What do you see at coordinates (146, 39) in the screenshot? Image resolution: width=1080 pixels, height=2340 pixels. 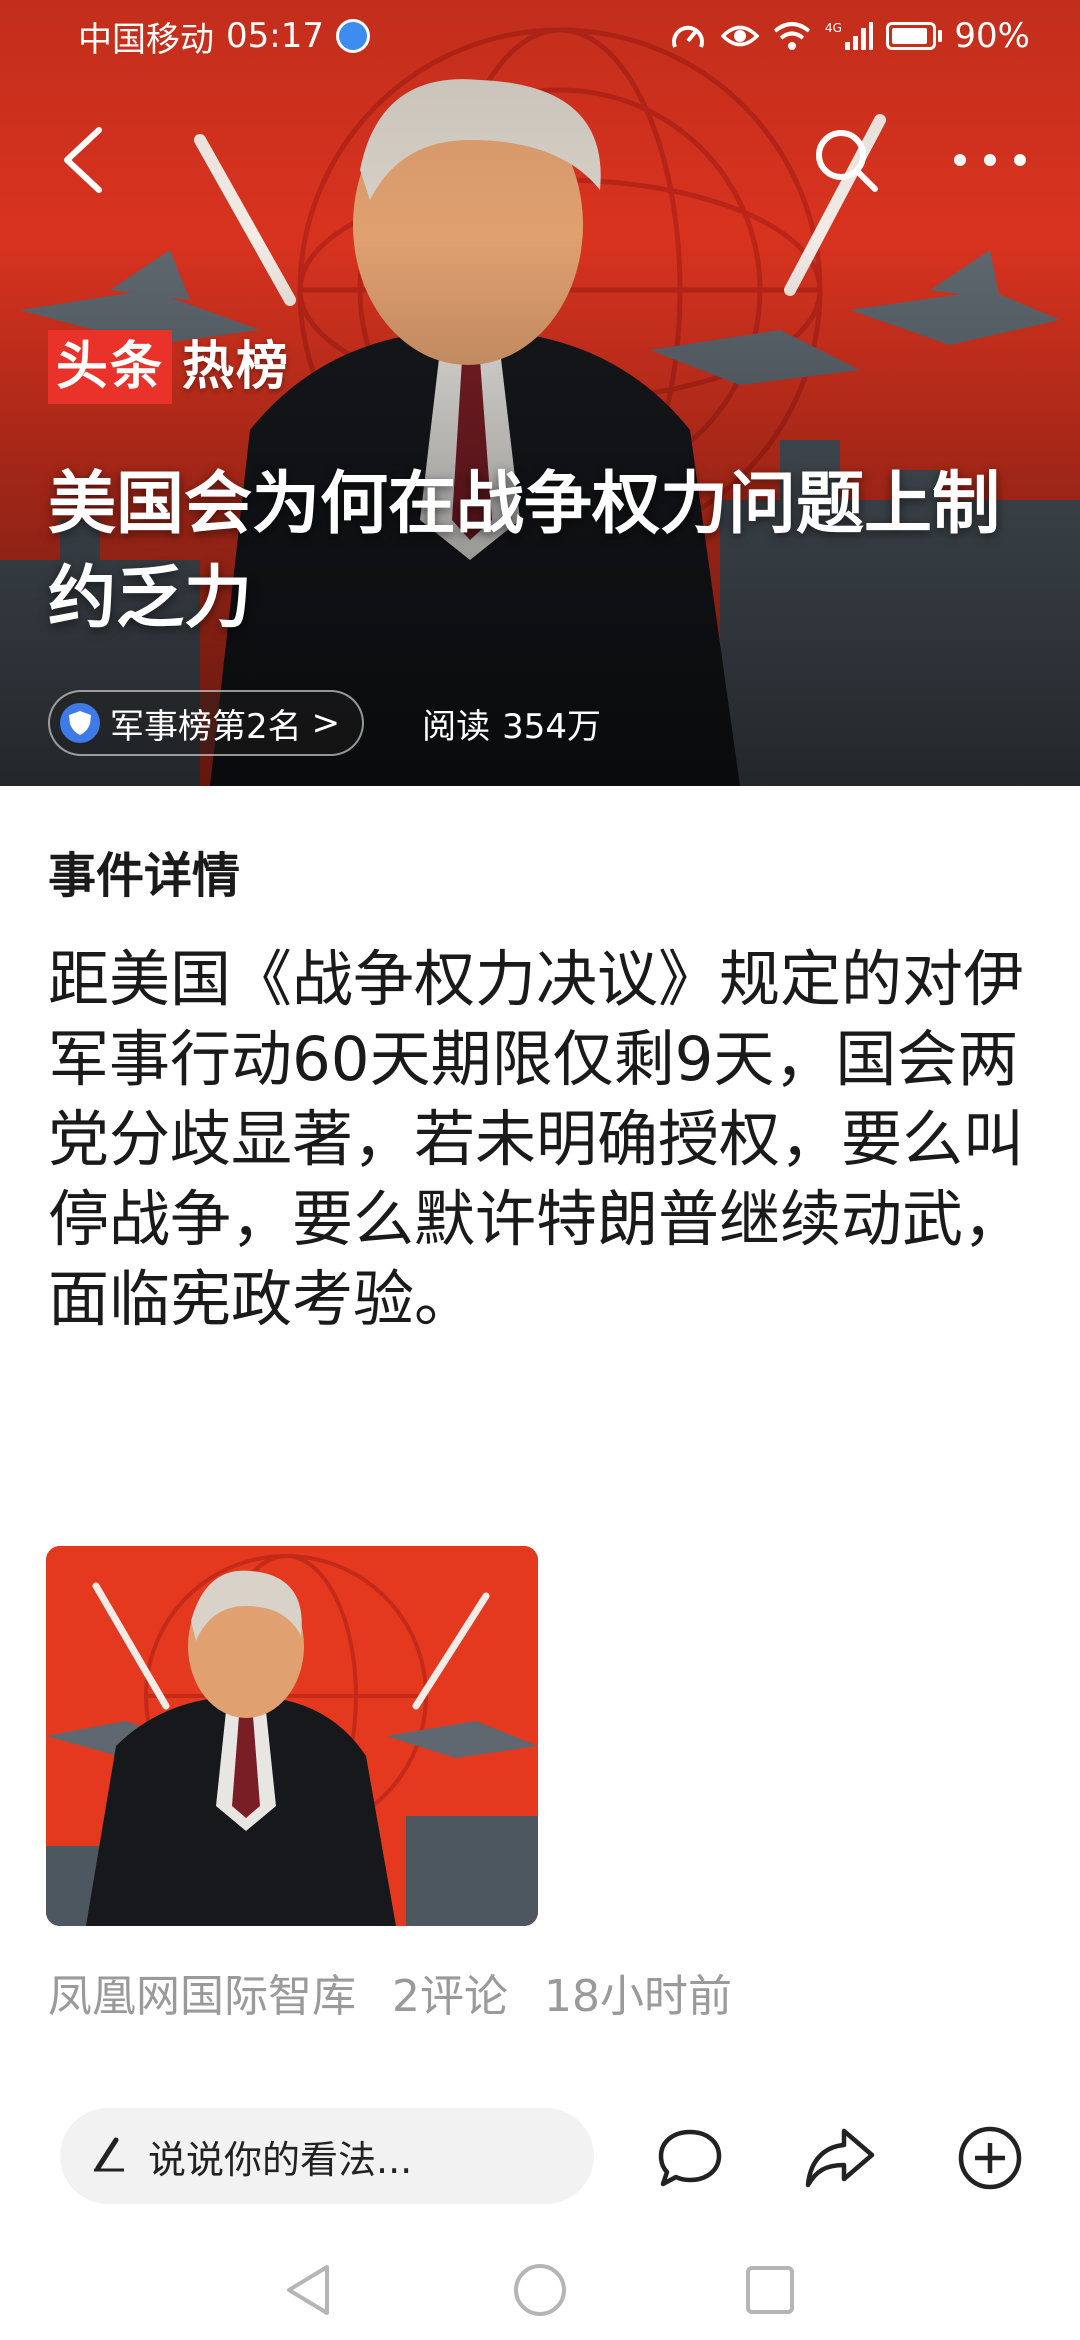 I see `carrier-name: 中国移动` at bounding box center [146, 39].